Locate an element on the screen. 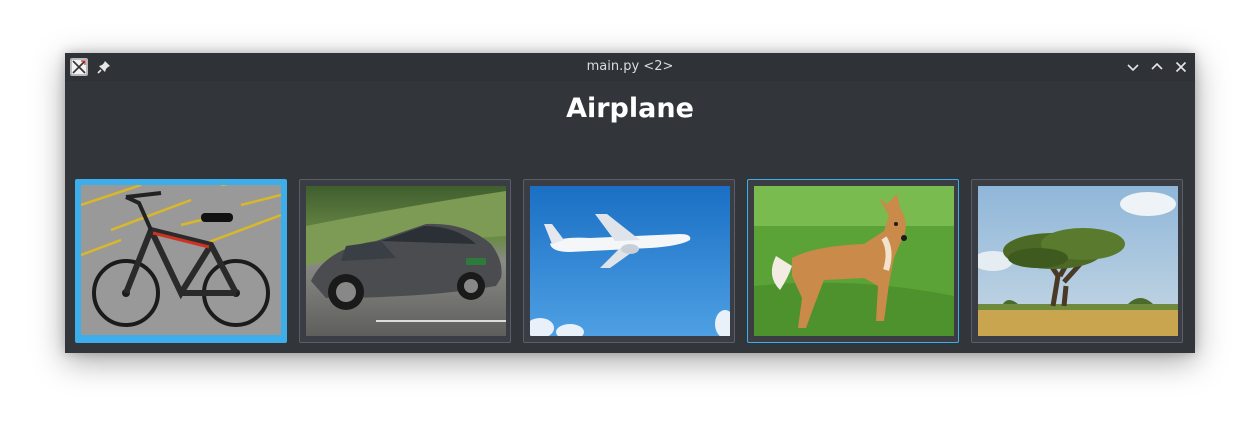  gallery-item-dog is located at coordinates (853, 261).